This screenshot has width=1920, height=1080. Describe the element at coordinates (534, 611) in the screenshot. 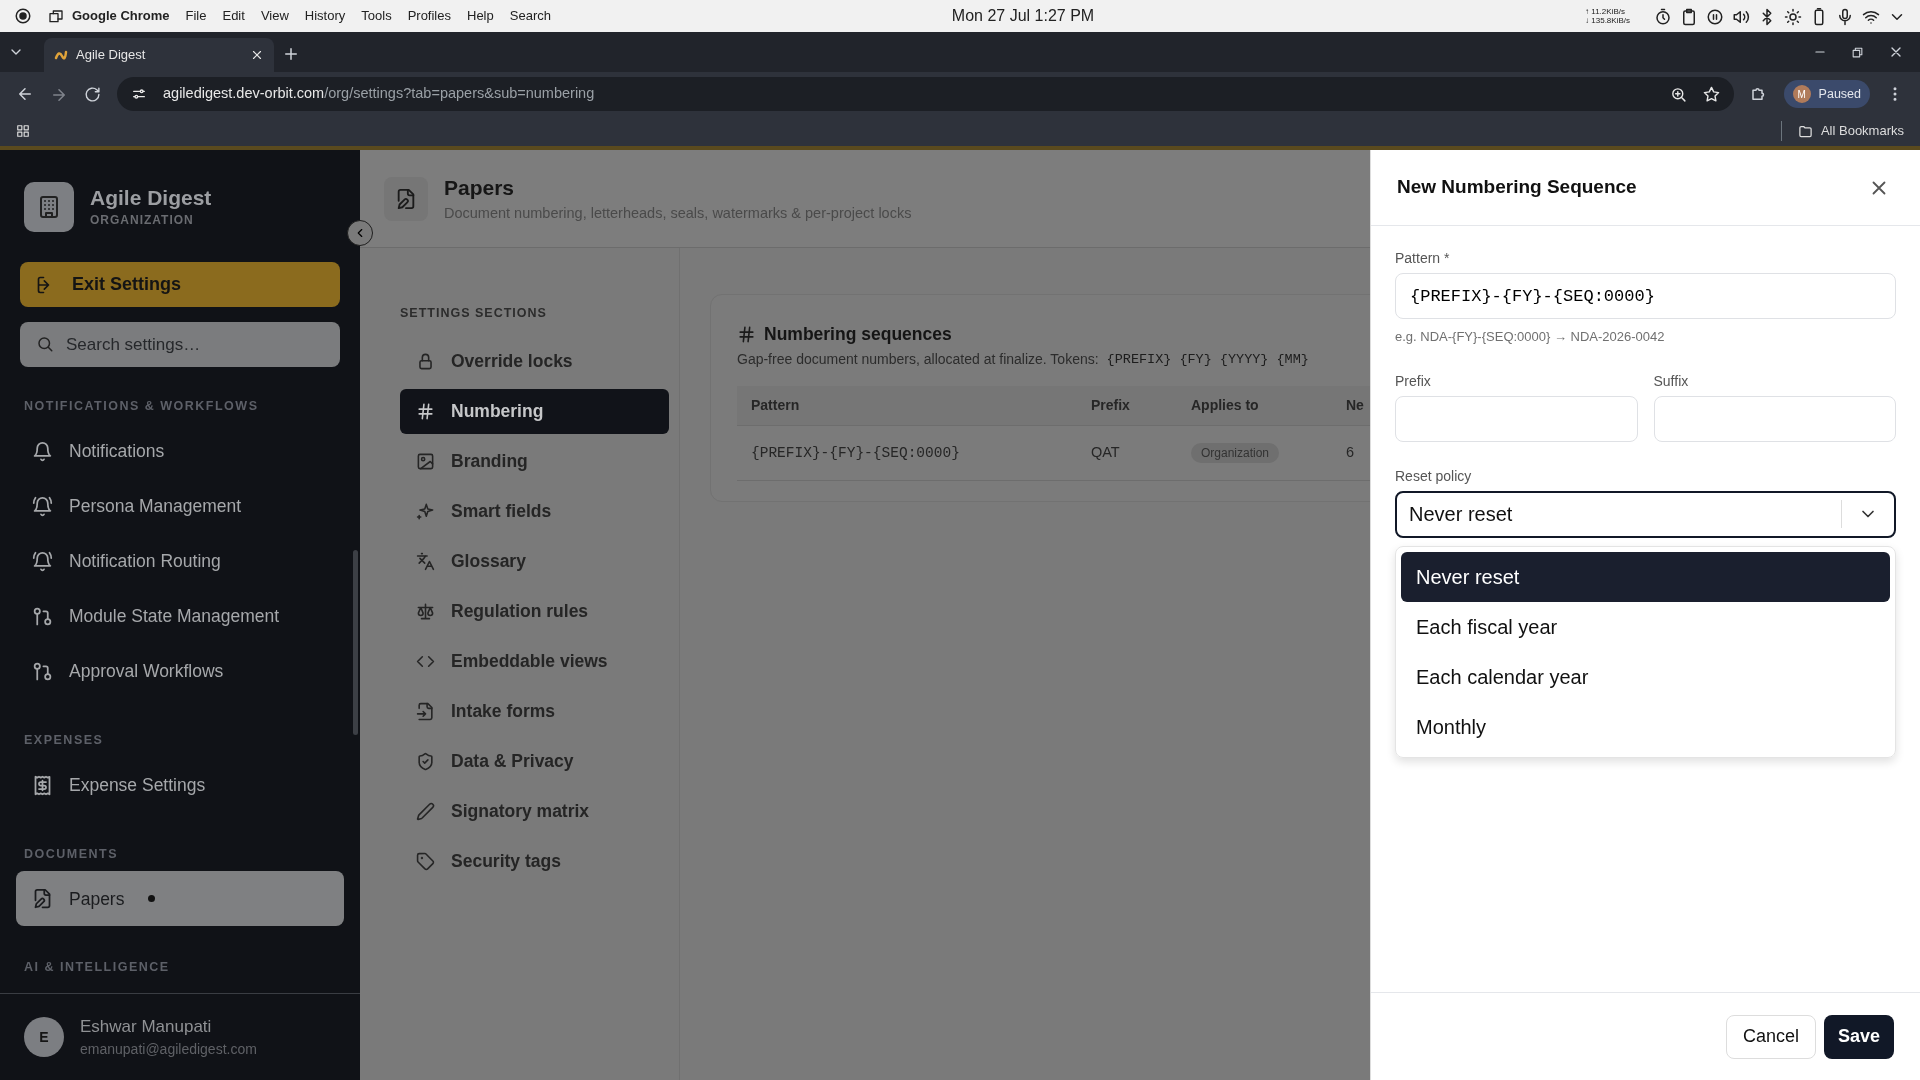

I see `section-tab: Regulation rules` at that location.